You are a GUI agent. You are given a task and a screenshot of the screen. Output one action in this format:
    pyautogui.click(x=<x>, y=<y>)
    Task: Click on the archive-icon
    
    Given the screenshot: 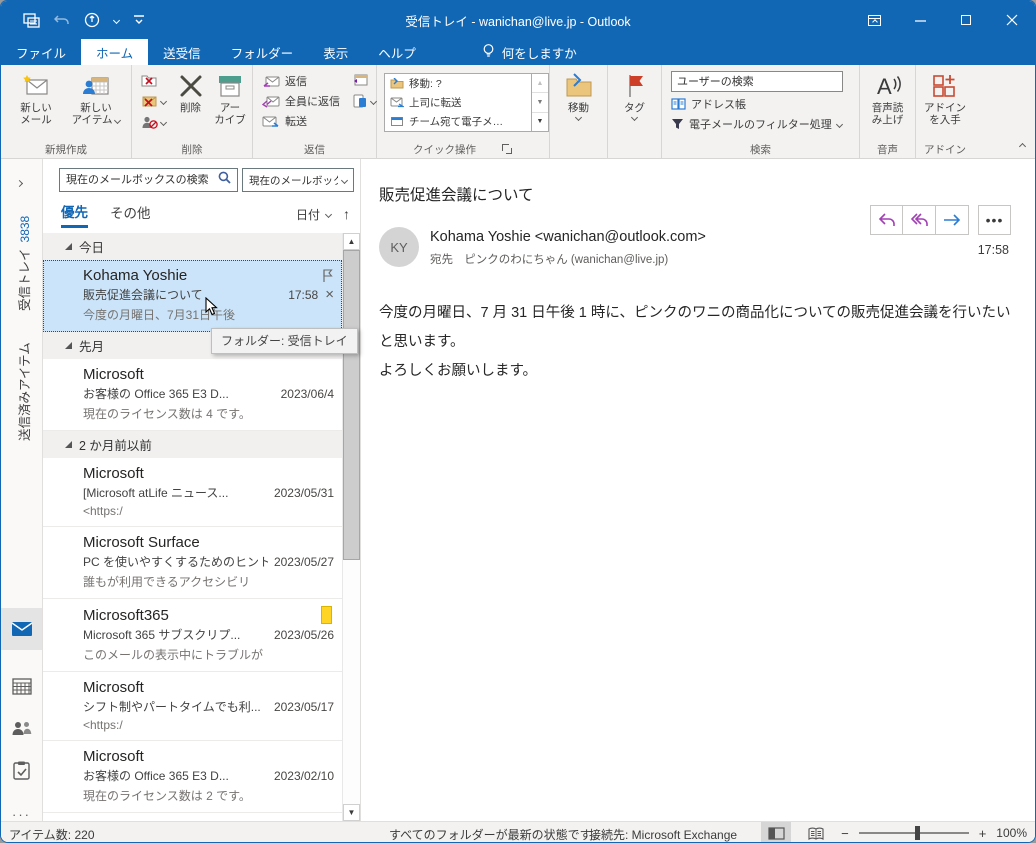 What is the action you would take?
    pyautogui.click(x=230, y=86)
    